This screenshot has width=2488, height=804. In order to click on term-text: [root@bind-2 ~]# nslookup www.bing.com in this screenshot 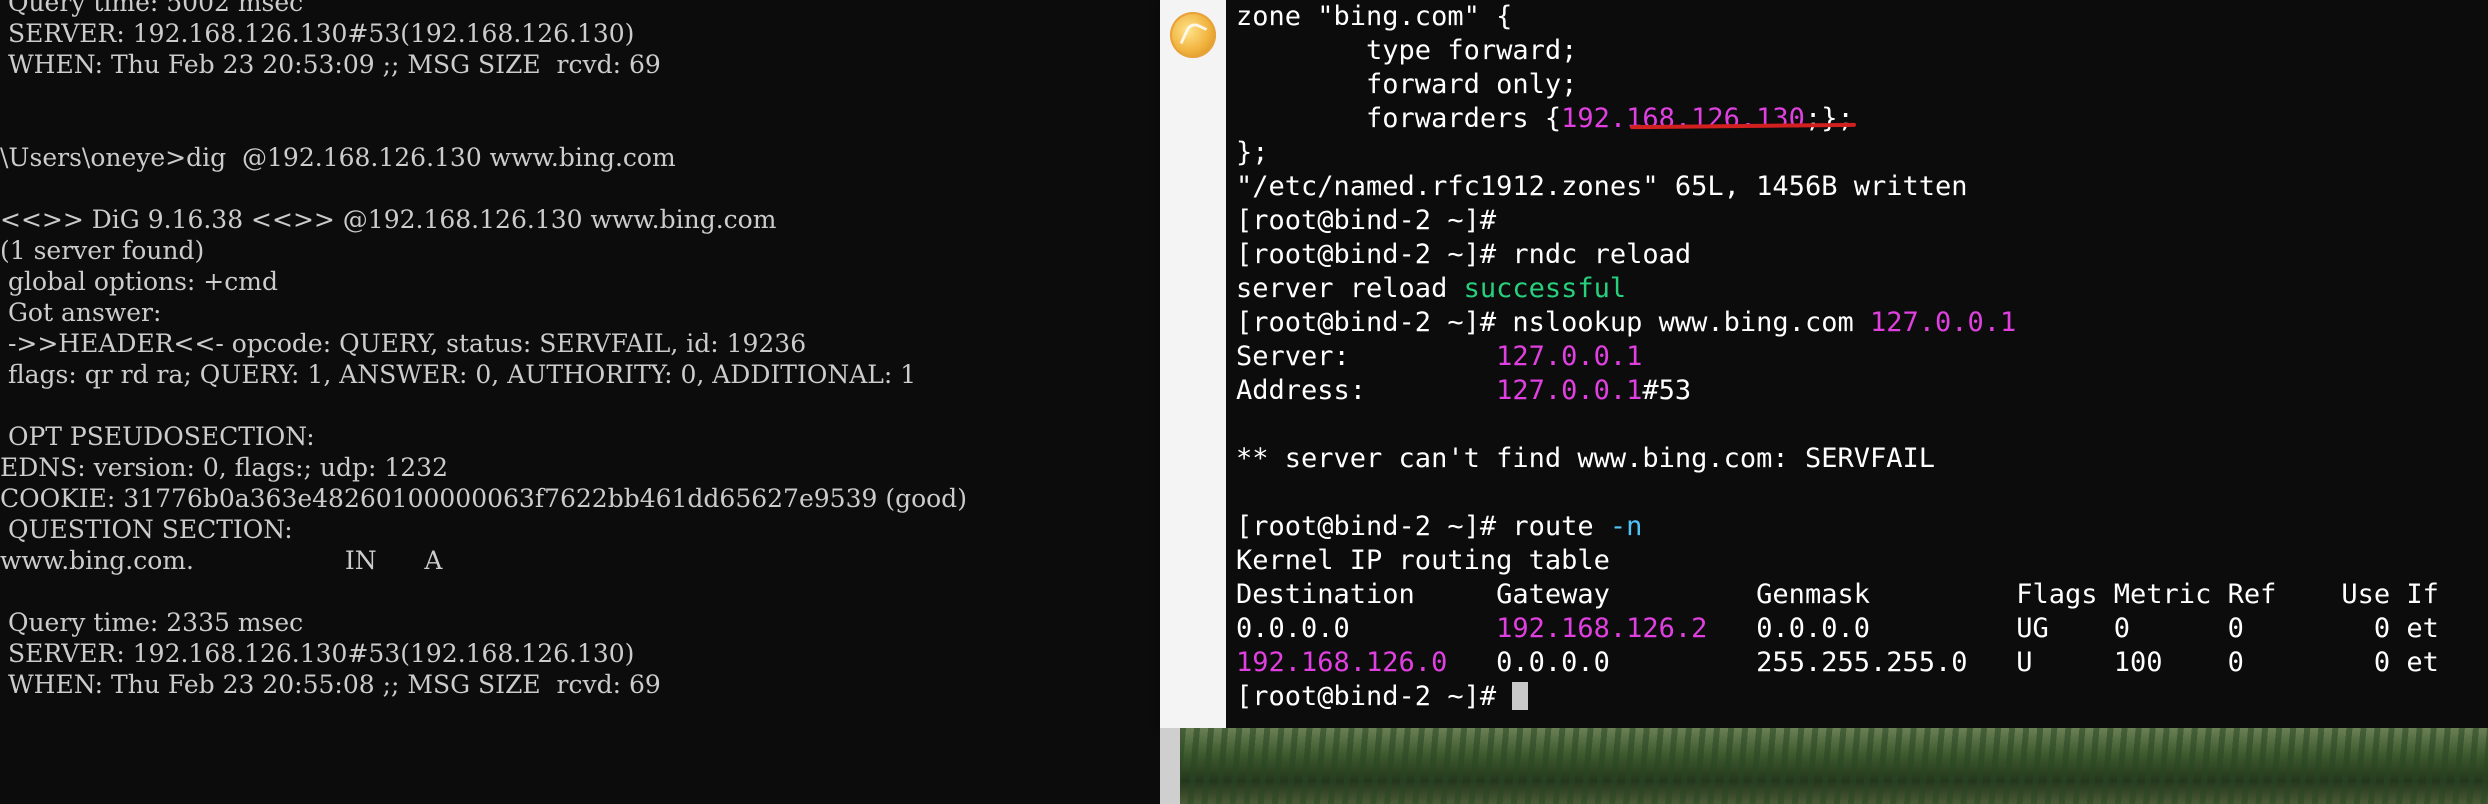, I will do `click(1553, 322)`.